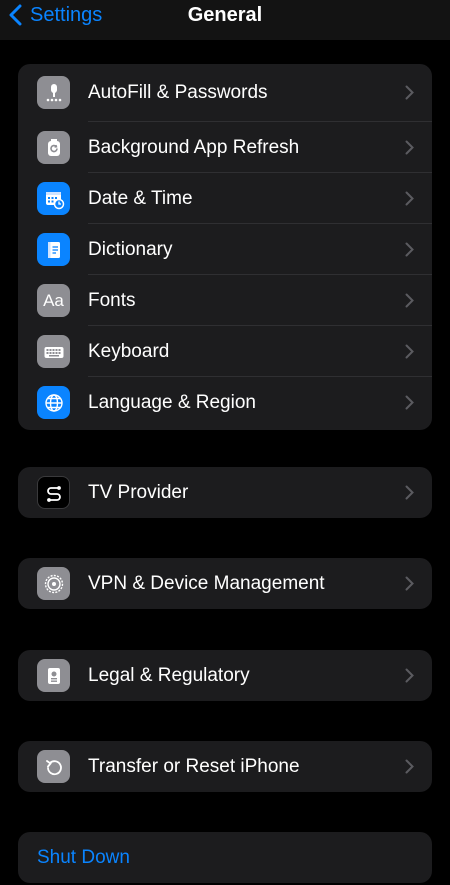 Image resolution: width=450 pixels, height=885 pixels. What do you see at coordinates (53, 766) in the screenshot?
I see `reset-icon` at bounding box center [53, 766].